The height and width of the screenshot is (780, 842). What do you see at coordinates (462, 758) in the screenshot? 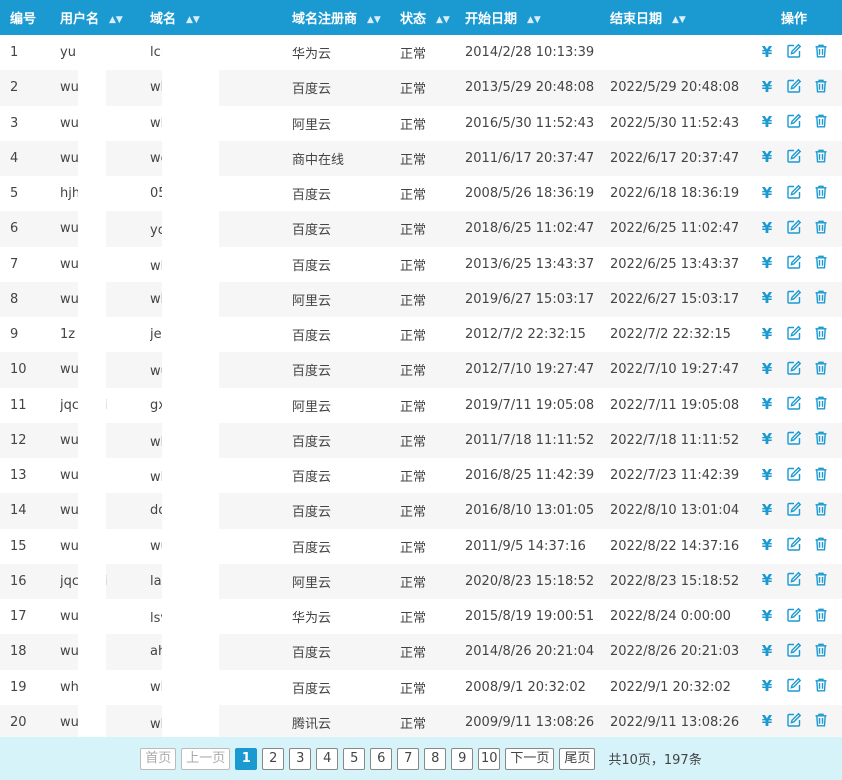
I see `page-number-button: 9` at bounding box center [462, 758].